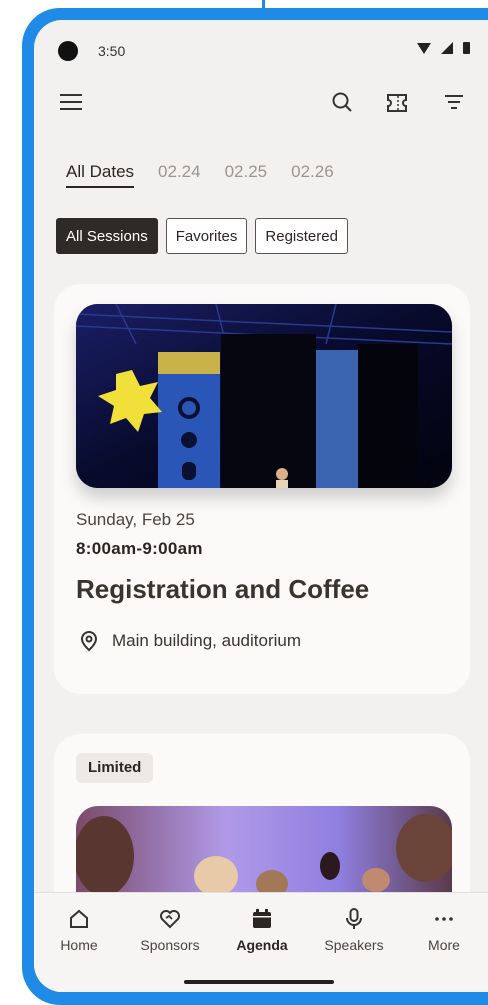 The height and width of the screenshot is (1005, 488). Describe the element at coordinates (139, 548) in the screenshot. I see `session-time: 8:00am-9:00am` at that location.